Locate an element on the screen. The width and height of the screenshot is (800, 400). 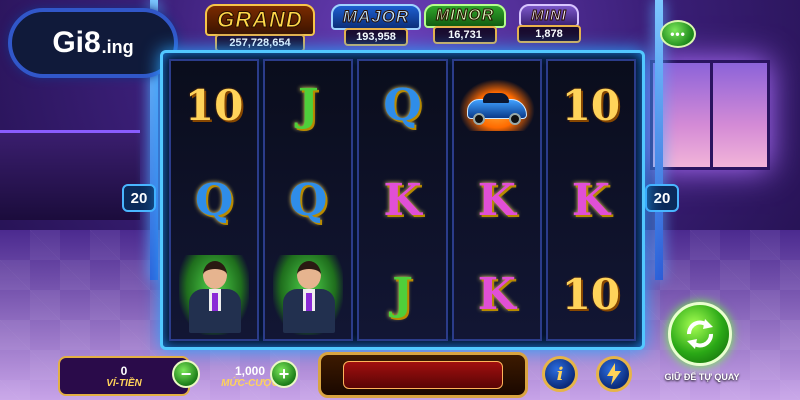
jackpot-major-title: Major is located at coordinates (376, 17).